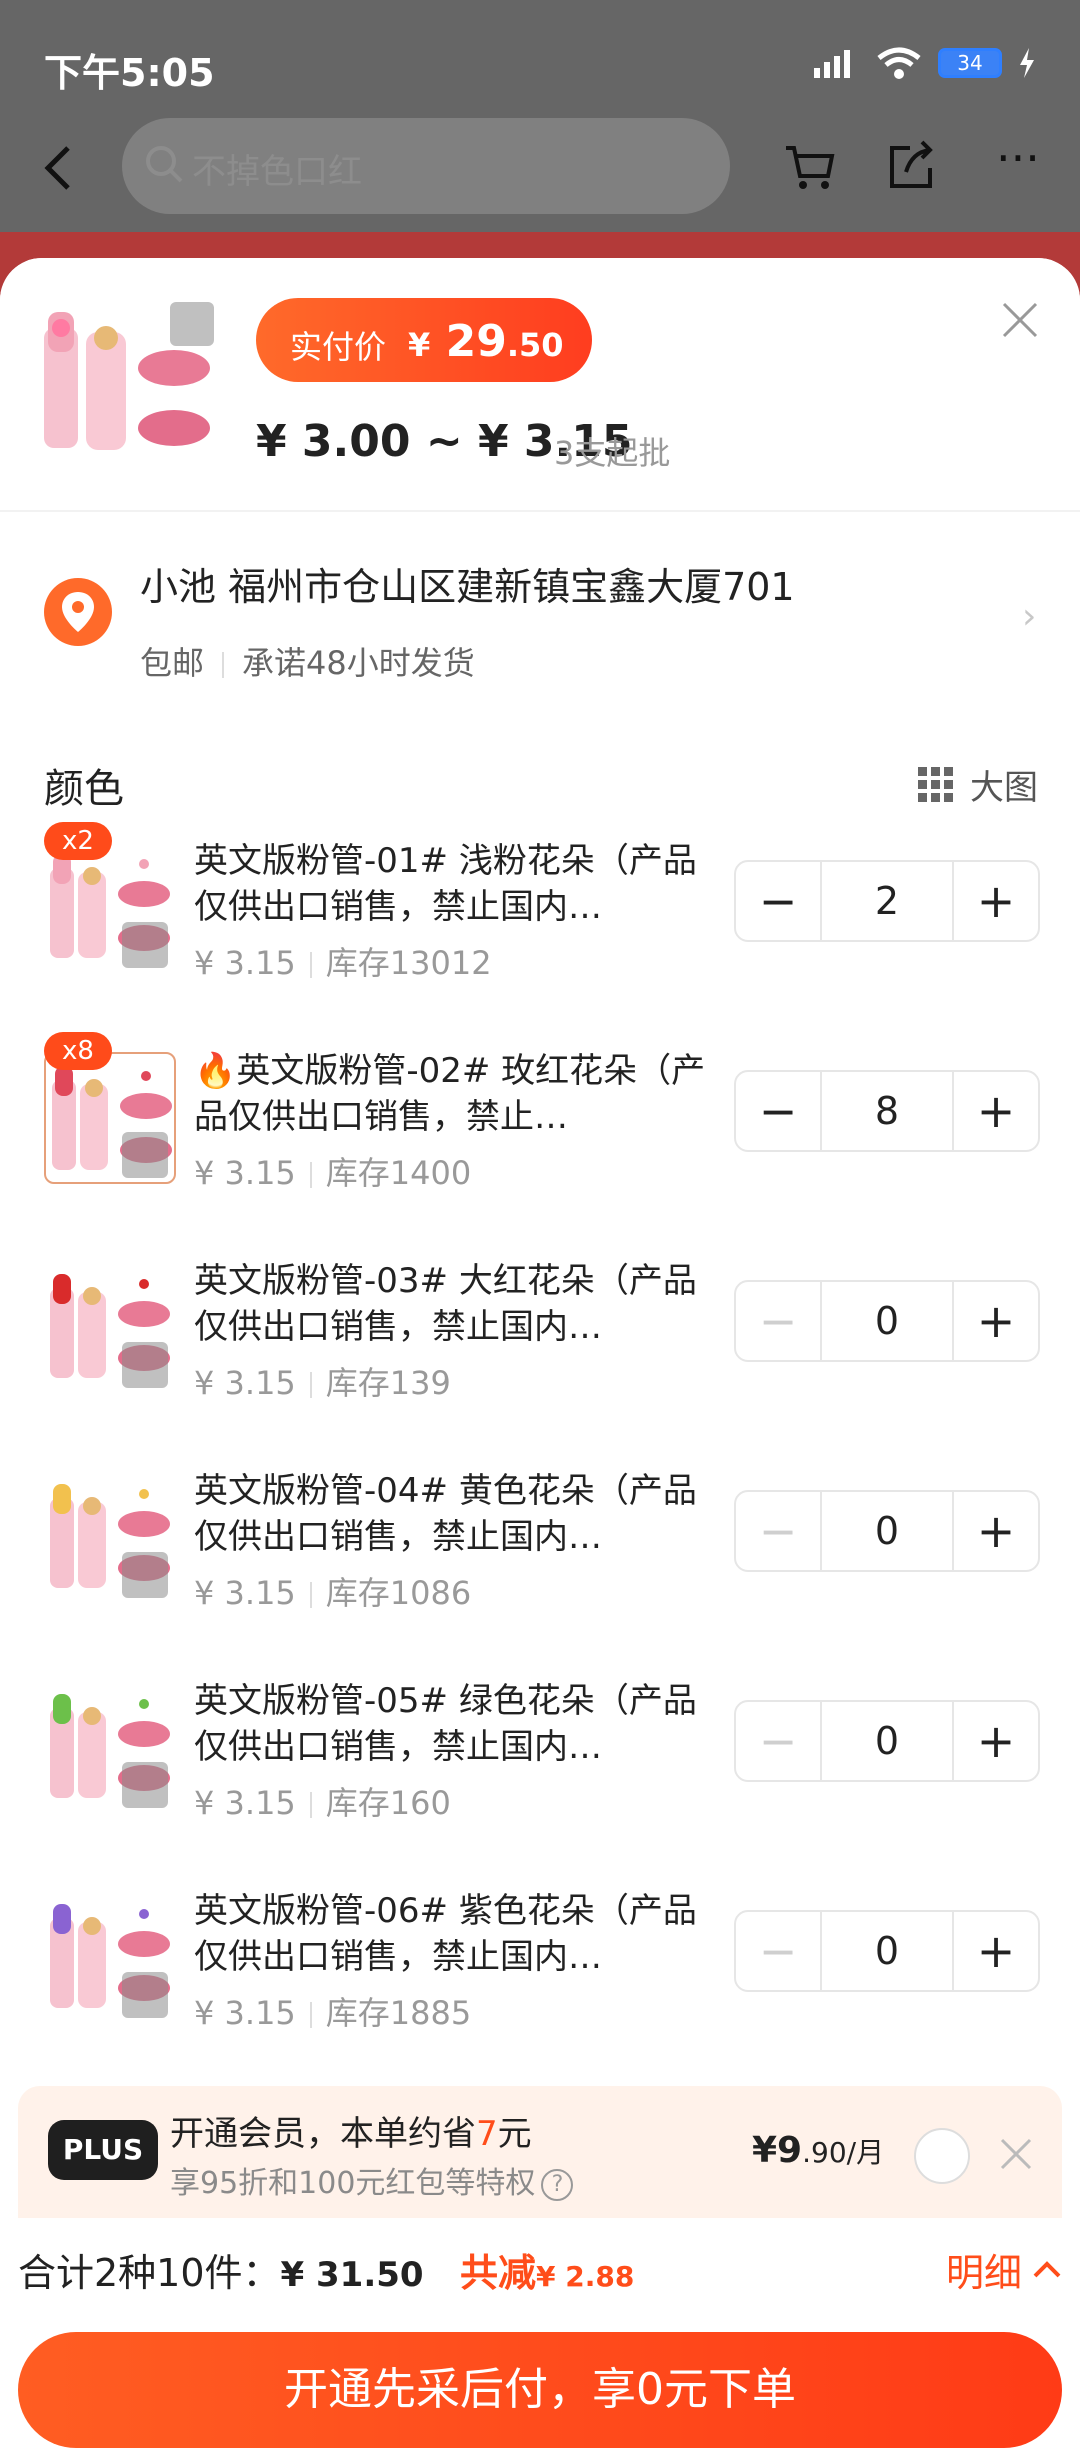  I want to click on quantity-badge: x2, so click(78, 841).